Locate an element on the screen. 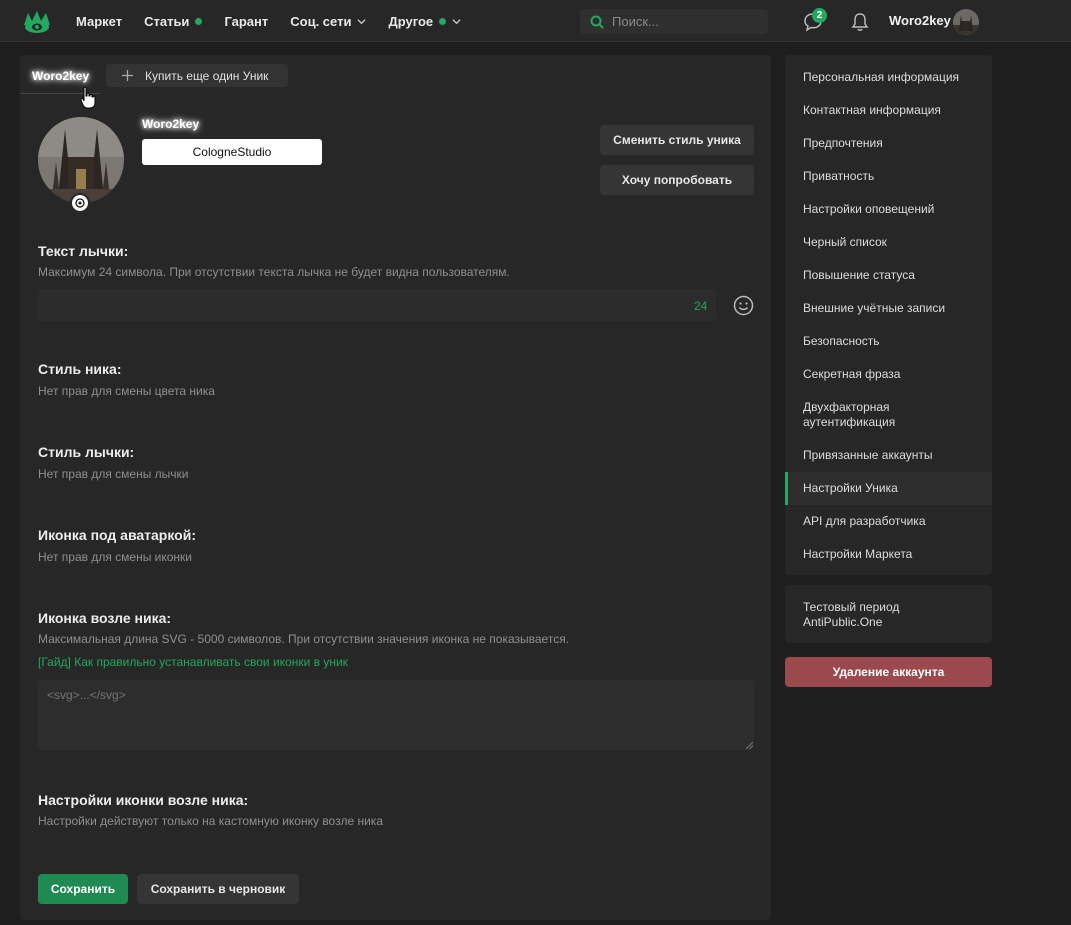 The width and height of the screenshot is (1071, 925). delete-account-button: Удаление аккаунта is located at coordinates (888, 672).